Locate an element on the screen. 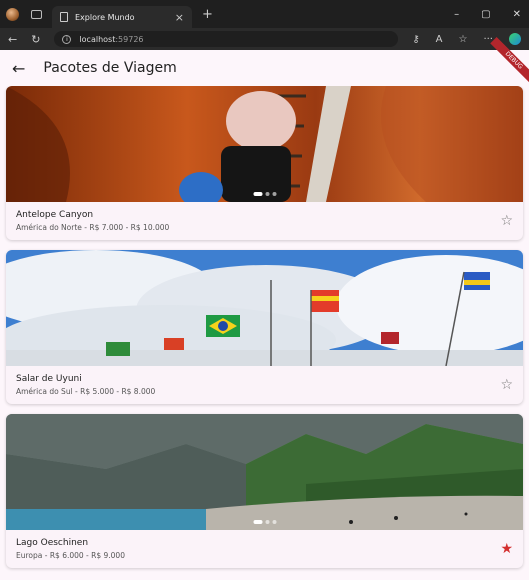 The height and width of the screenshot is (580, 529). browser-actions: ⚷ A ☆ ··· is located at coordinates (466, 39).